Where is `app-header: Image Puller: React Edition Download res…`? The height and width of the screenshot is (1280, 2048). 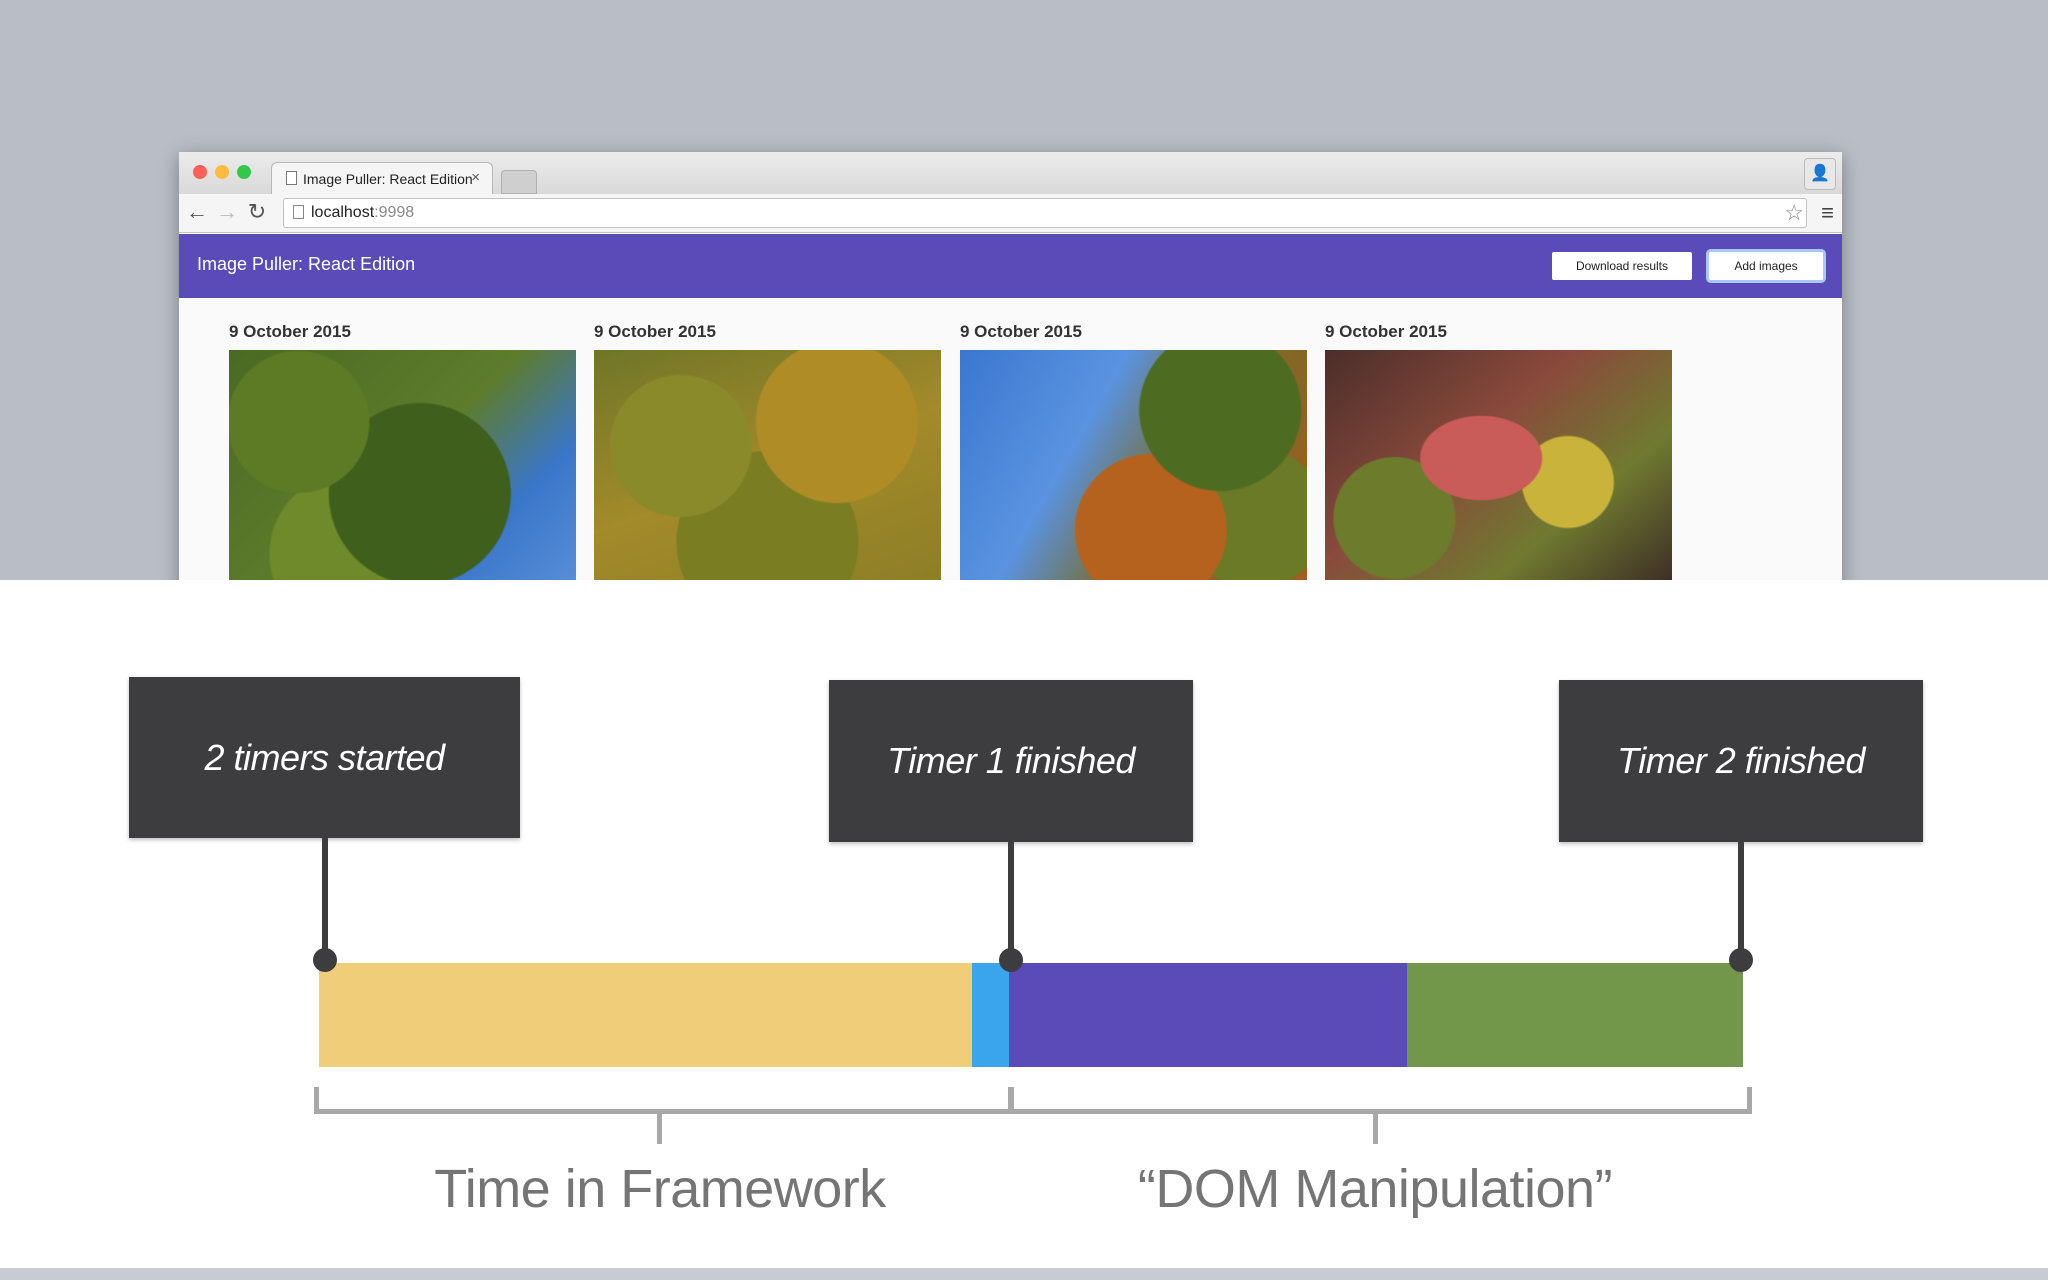
app-header: Image Puller: React Edition Download res… is located at coordinates (1010, 266).